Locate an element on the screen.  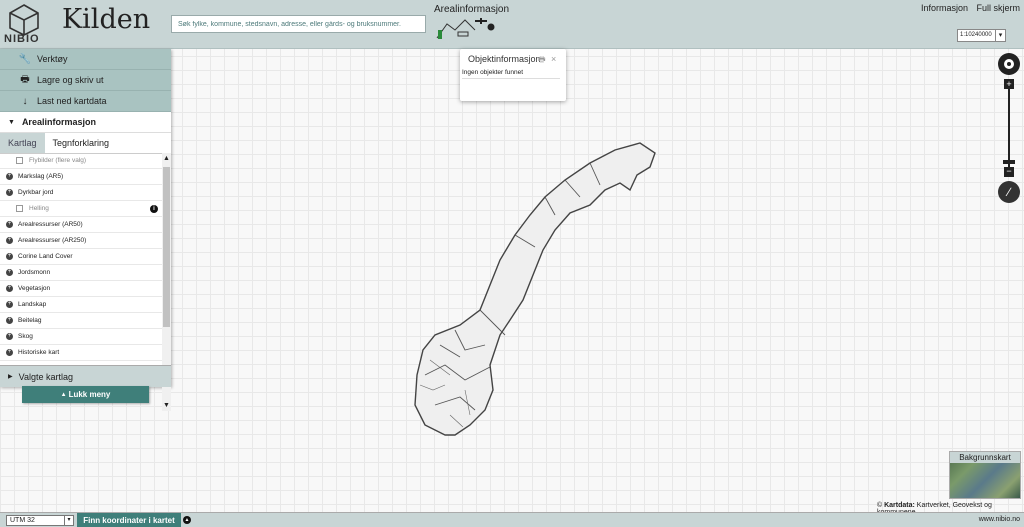
nibio-link: www.nibio.no is located at coordinates (999, 519).